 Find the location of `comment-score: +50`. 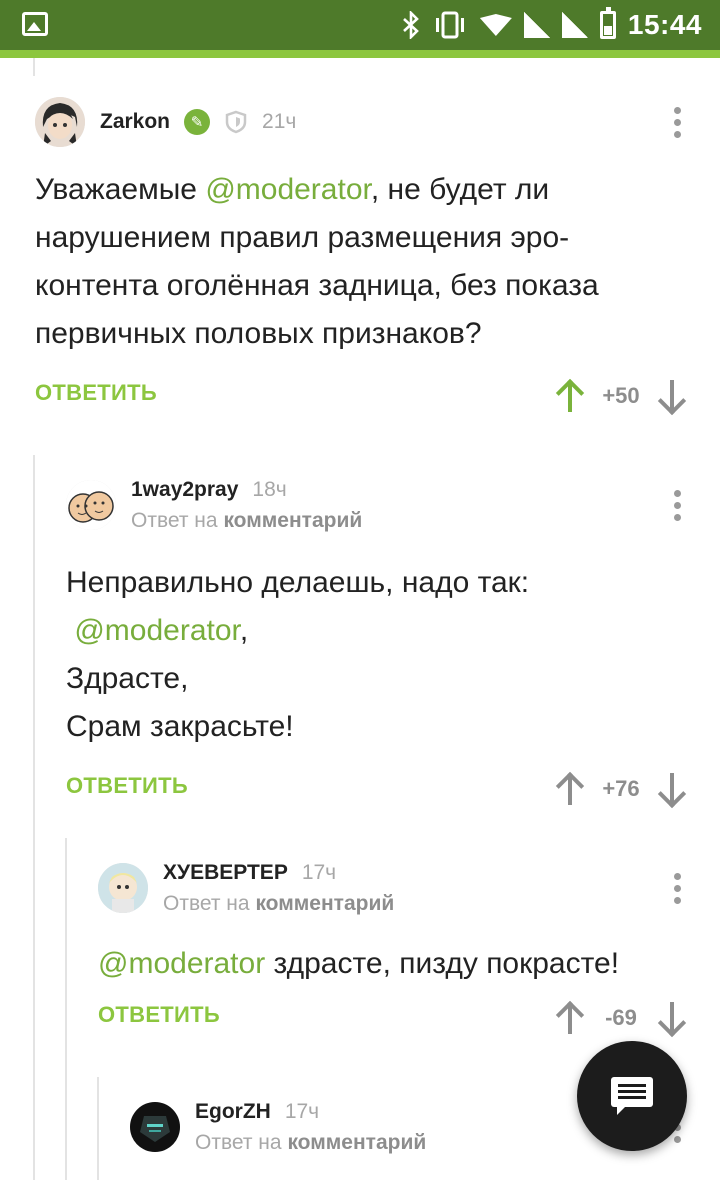

comment-score: +50 is located at coordinates (621, 395).